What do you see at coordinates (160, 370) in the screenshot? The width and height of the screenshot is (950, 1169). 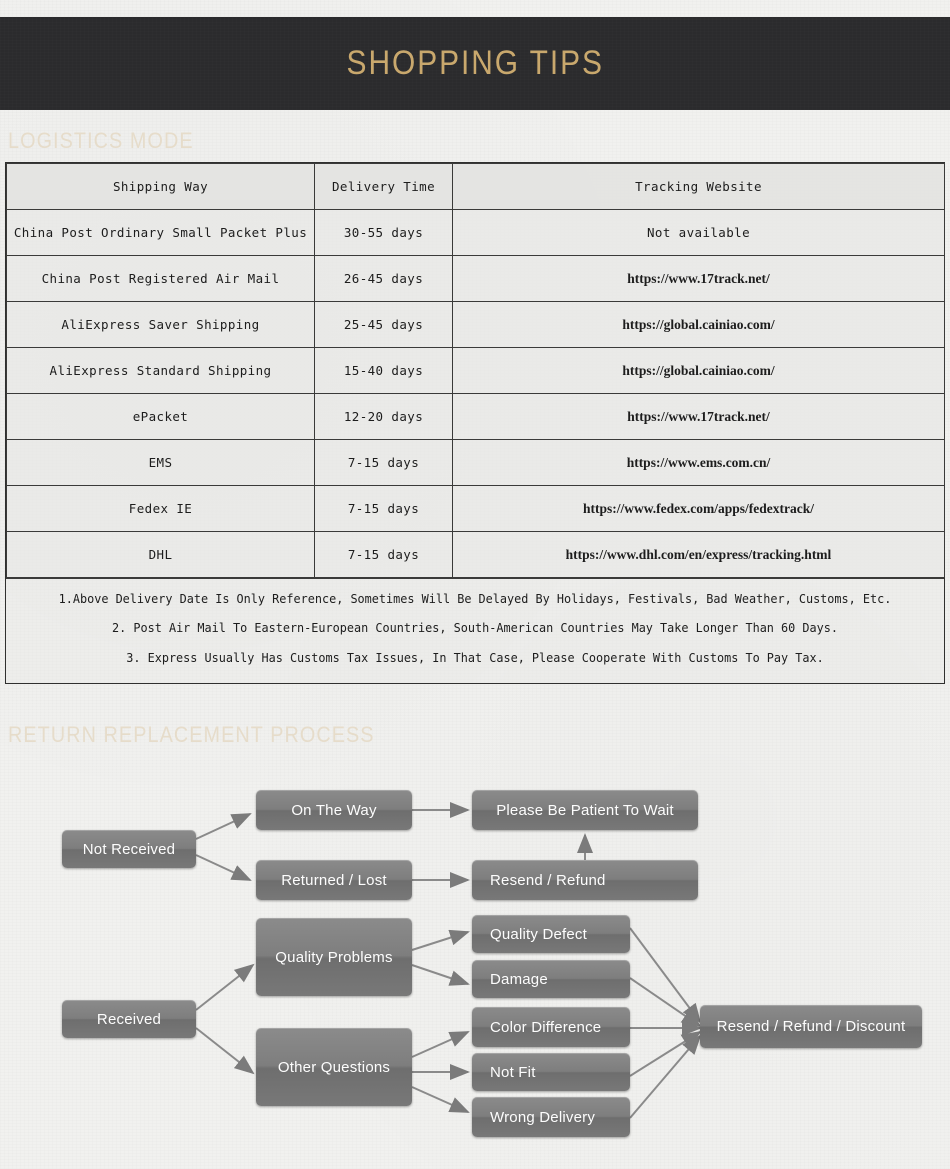 I see `cell-shipping-way: AliExpress Standard Shipping` at bounding box center [160, 370].